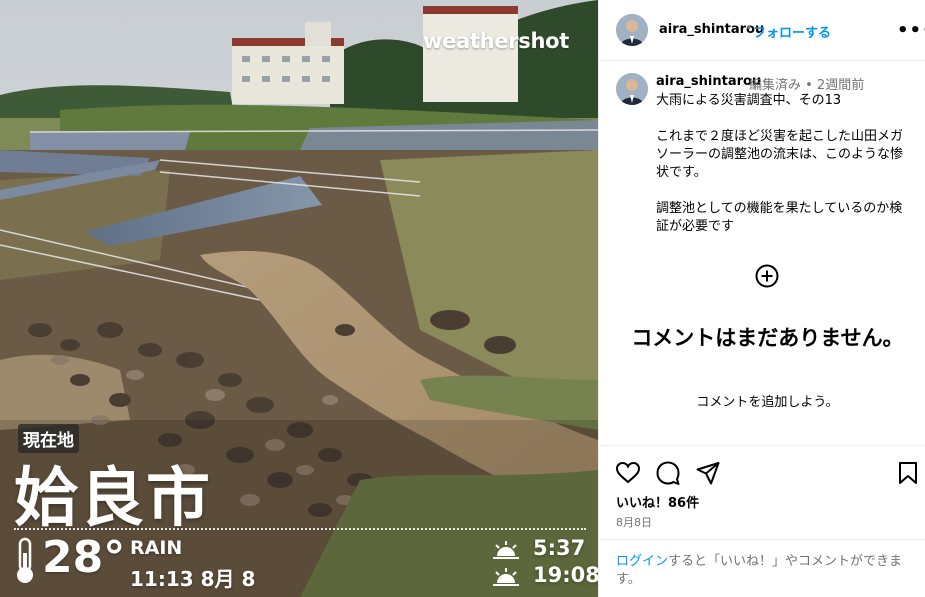  What do you see at coordinates (767, 338) in the screenshot?
I see `no-comments-title: コメントはまだありません。` at bounding box center [767, 338].